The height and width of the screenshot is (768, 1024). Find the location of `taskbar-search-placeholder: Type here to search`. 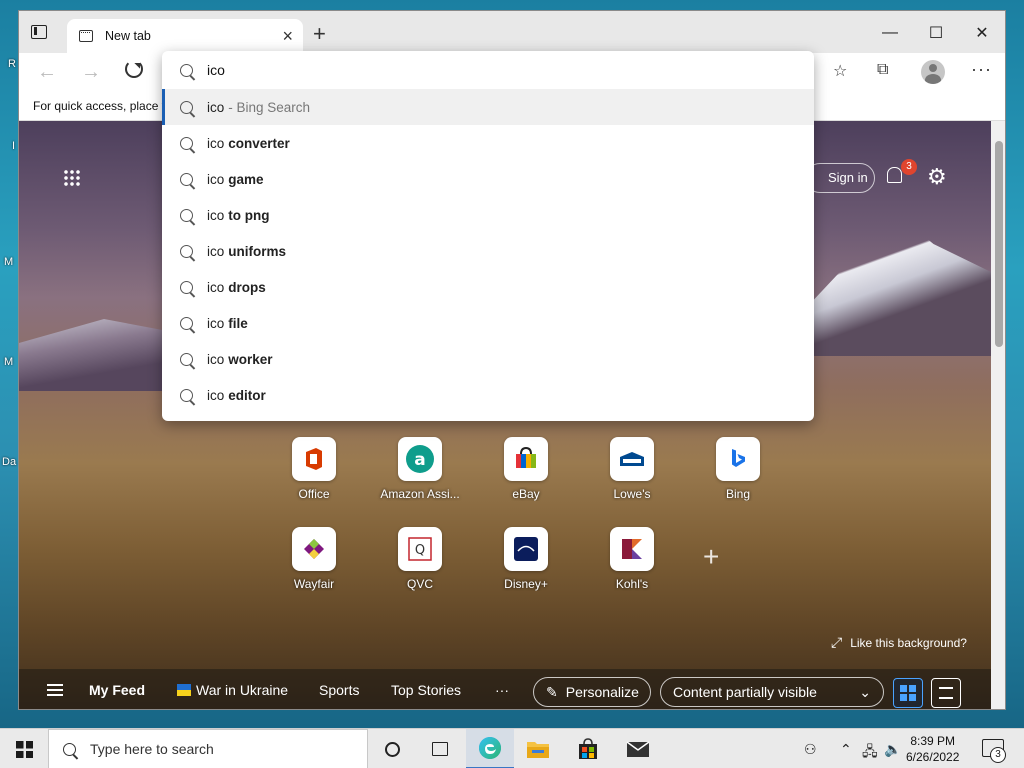

taskbar-search-placeholder: Type here to search is located at coordinates (152, 749).